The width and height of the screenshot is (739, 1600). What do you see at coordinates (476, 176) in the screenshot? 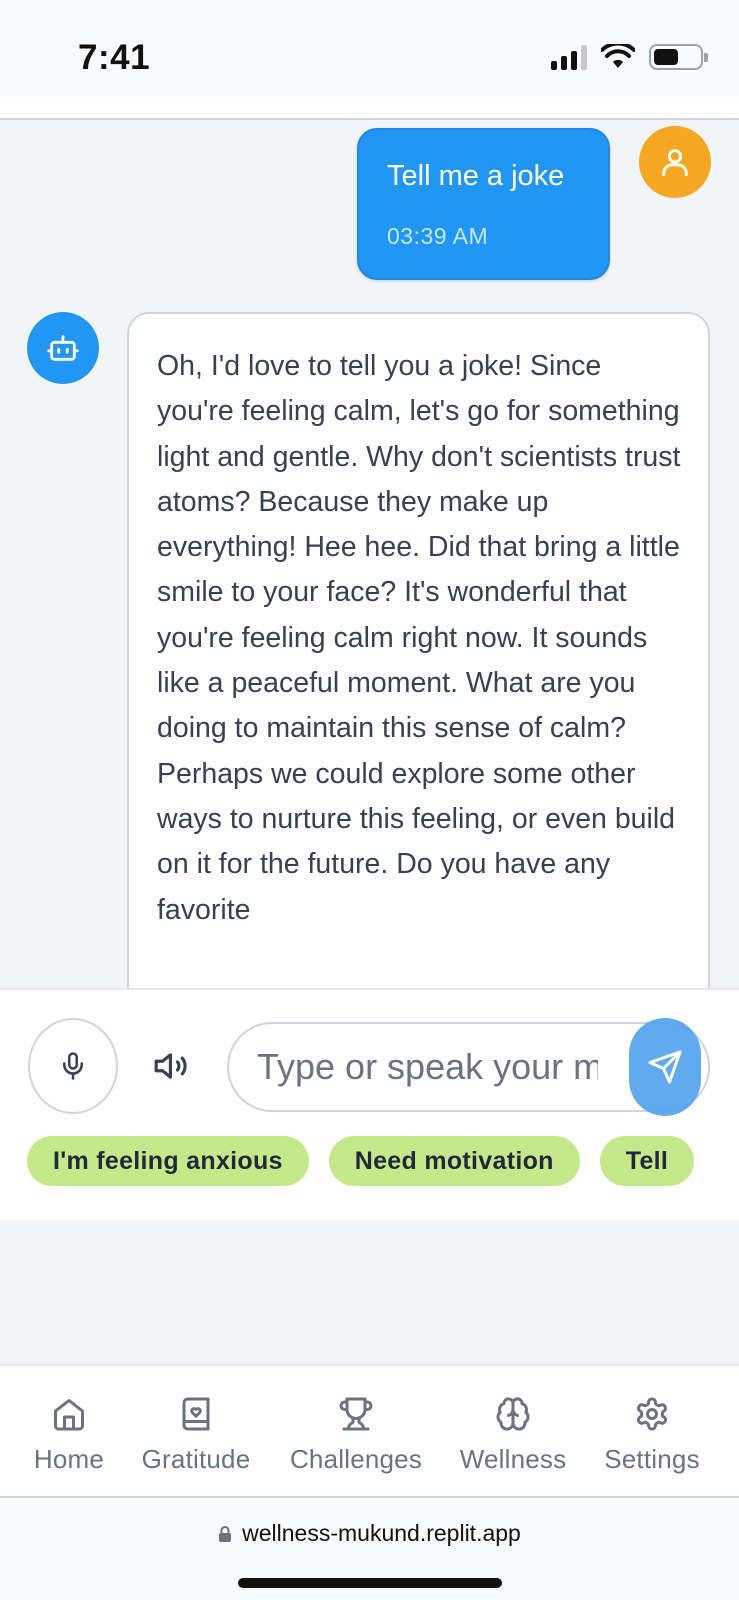
I see `user-message-text: Tell me a joke` at bounding box center [476, 176].